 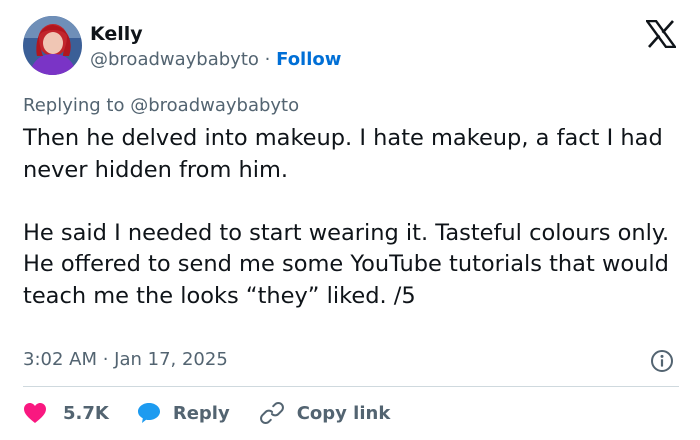 I want to click on avatar-image, so click(x=52, y=45).